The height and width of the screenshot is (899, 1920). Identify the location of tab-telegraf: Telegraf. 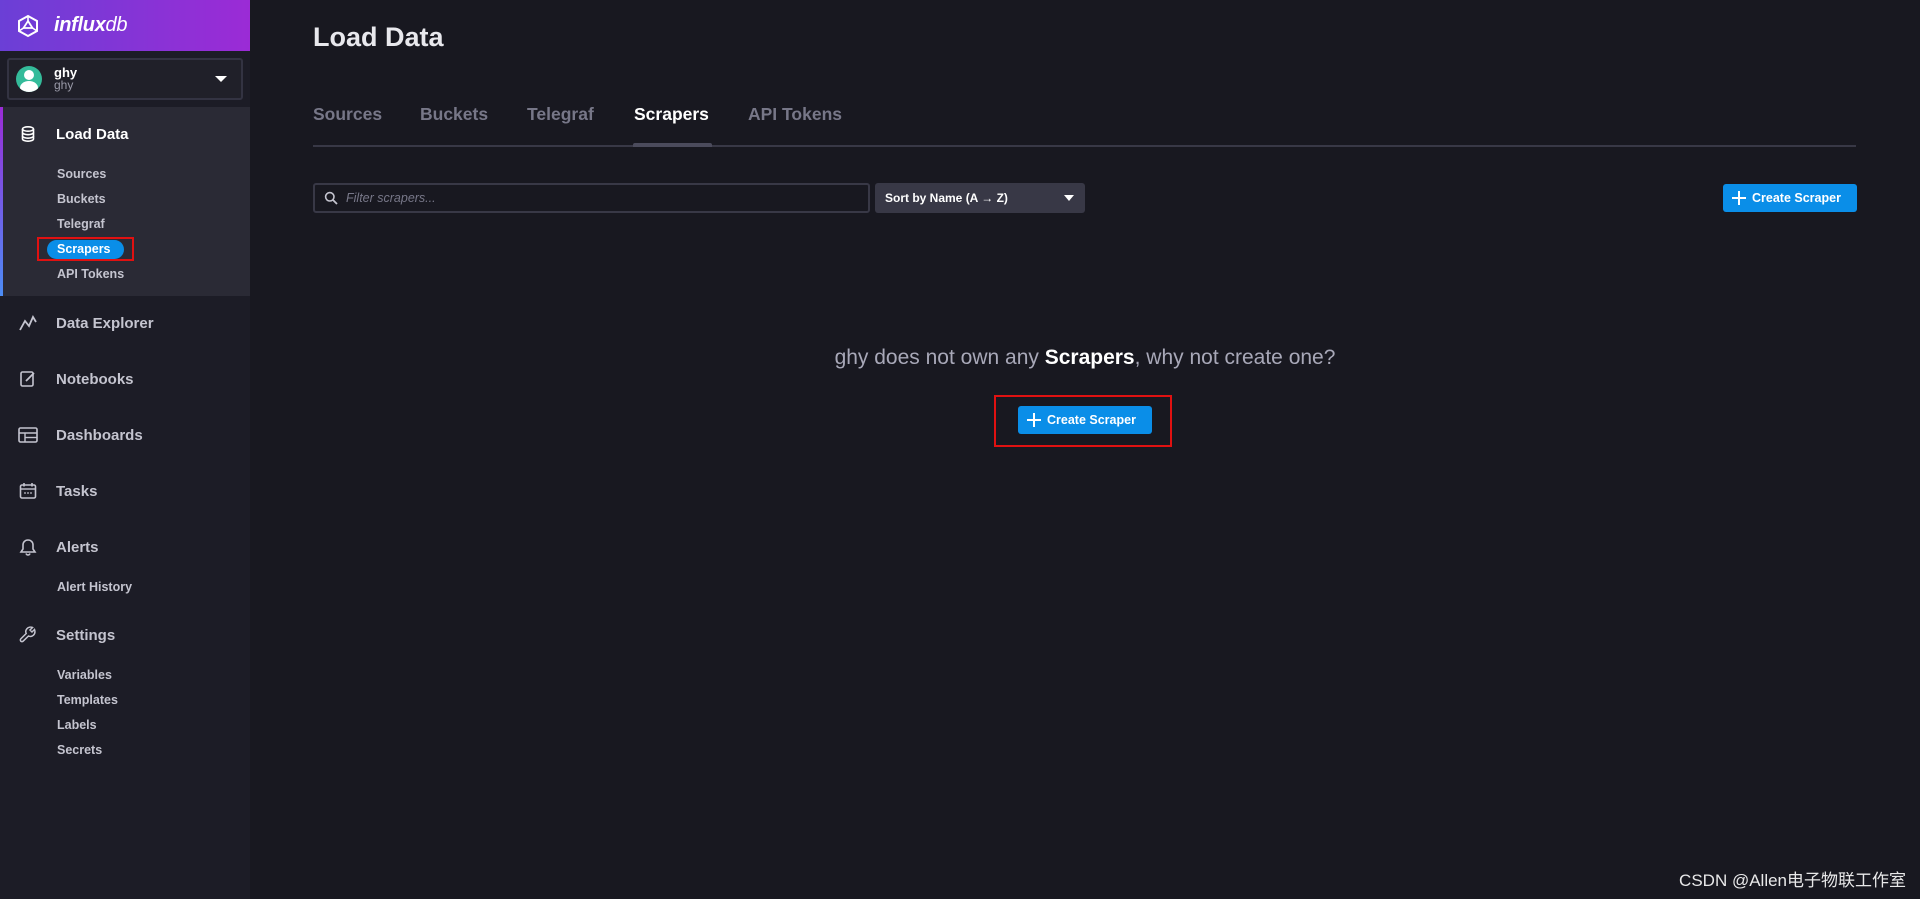
(560, 114).